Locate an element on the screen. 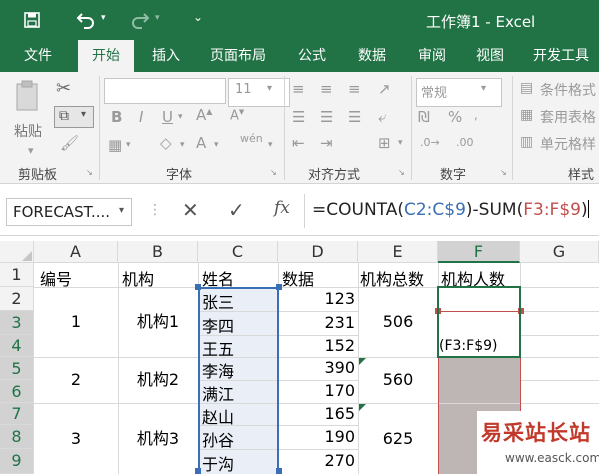 This screenshot has width=599, height=475. phonetic-icon: wén is located at coordinates (251, 138).